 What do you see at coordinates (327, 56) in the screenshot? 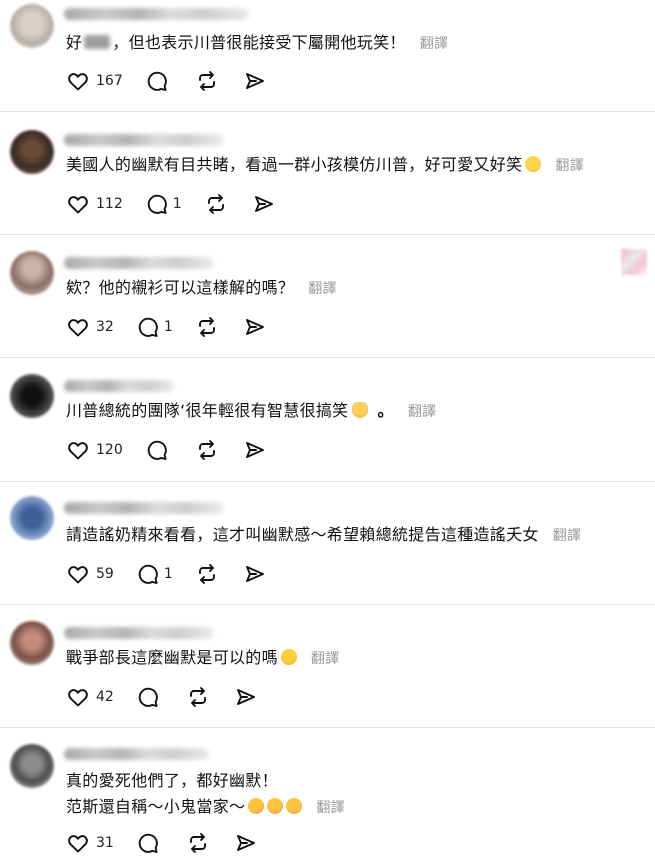
I see `comment-item: 好 ，但也表示川普很能接受下屬開他玩笑！ 翻譯 167` at bounding box center [327, 56].